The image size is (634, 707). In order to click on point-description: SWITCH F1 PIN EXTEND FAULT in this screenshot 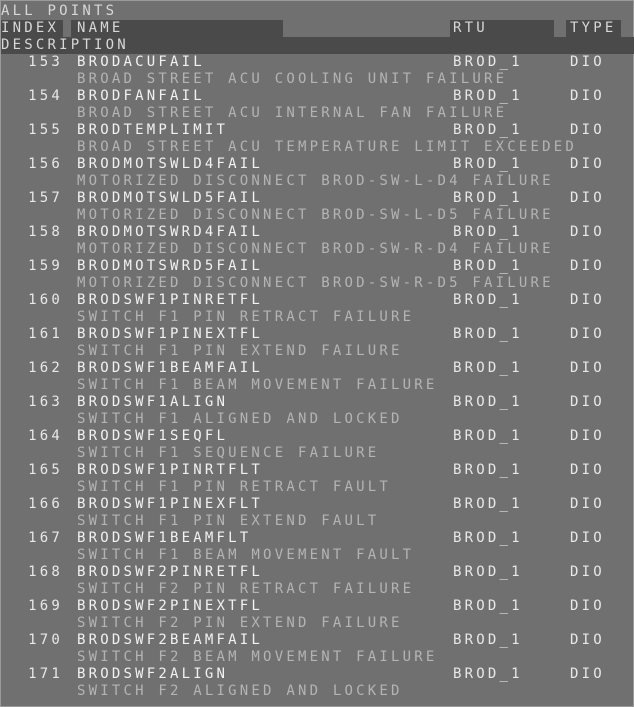, I will do `click(228, 521)`.